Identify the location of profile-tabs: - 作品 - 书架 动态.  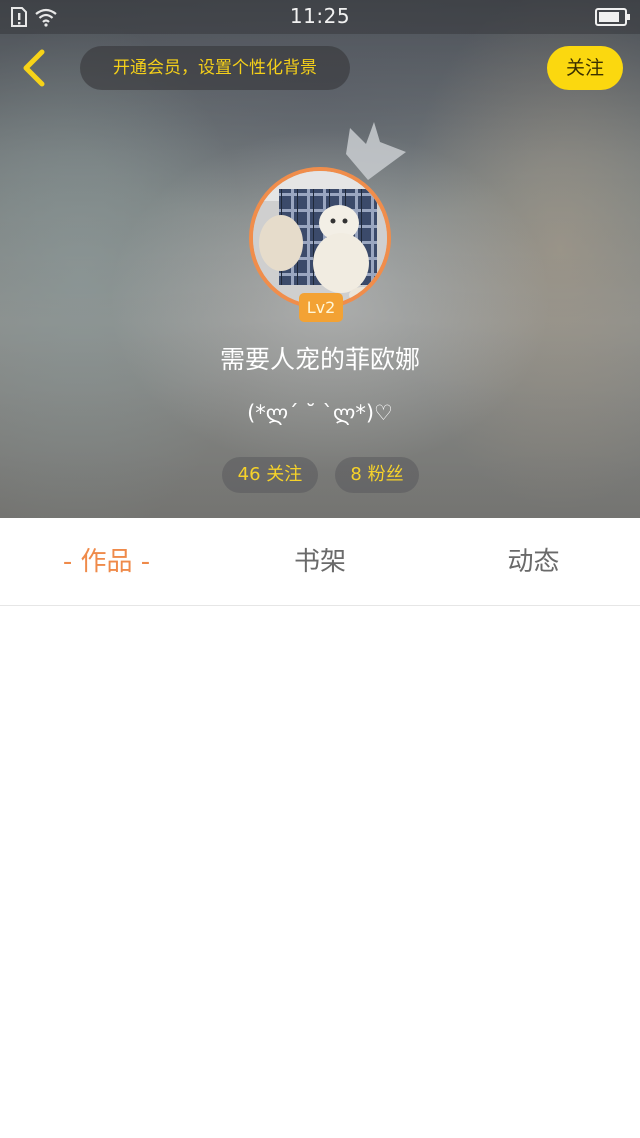
(320, 562).